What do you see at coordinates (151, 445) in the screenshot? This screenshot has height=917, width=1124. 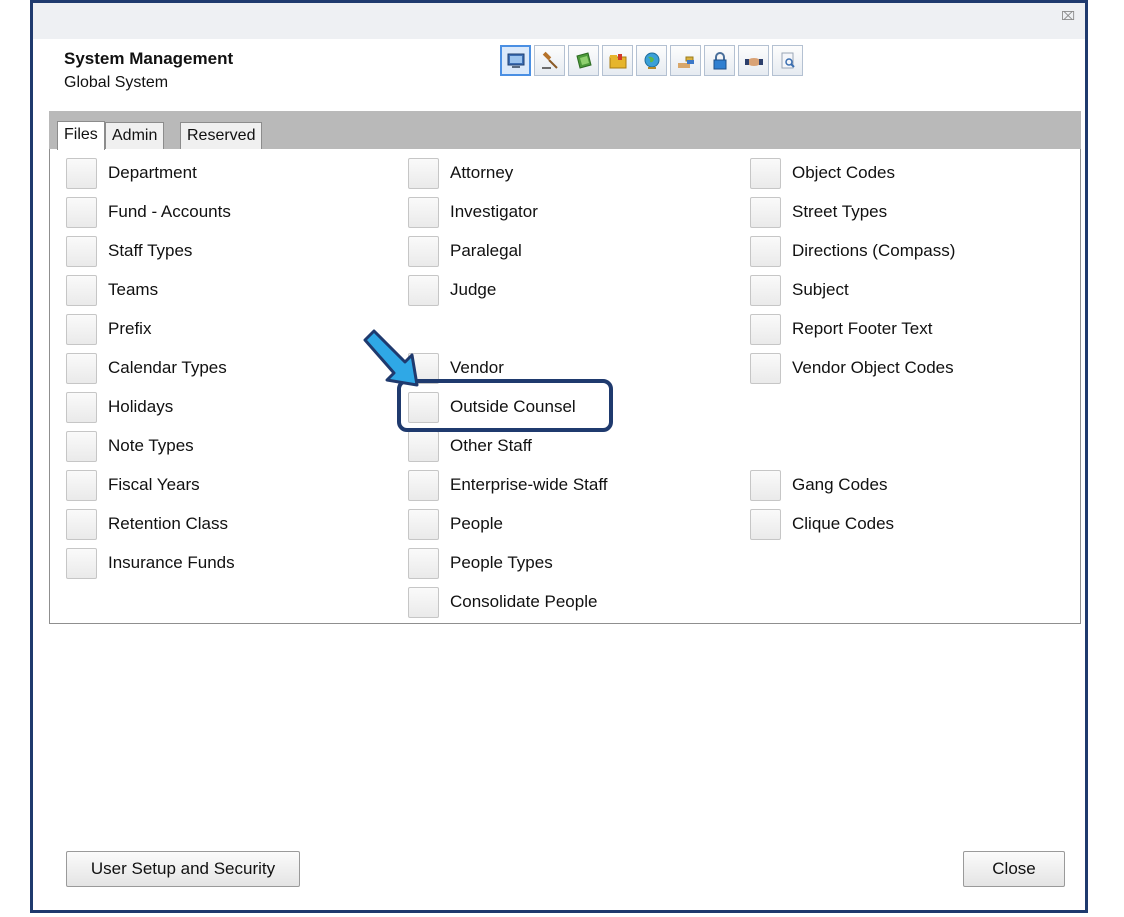 I see `file-button-label: Note Types` at bounding box center [151, 445].